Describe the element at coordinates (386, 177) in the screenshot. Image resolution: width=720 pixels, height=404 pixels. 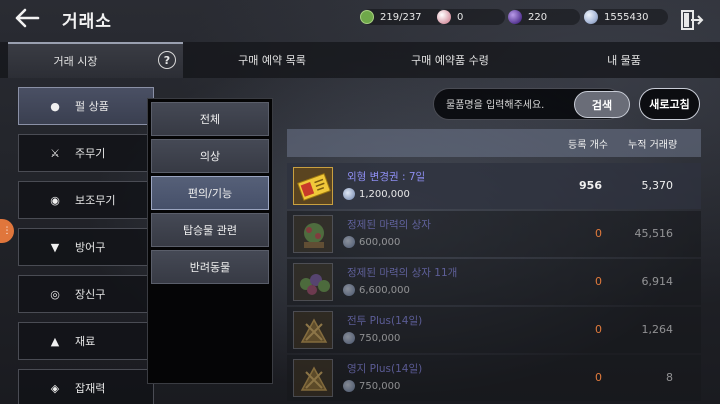
I see `item-name: 외형 변경권 : 7일` at that location.